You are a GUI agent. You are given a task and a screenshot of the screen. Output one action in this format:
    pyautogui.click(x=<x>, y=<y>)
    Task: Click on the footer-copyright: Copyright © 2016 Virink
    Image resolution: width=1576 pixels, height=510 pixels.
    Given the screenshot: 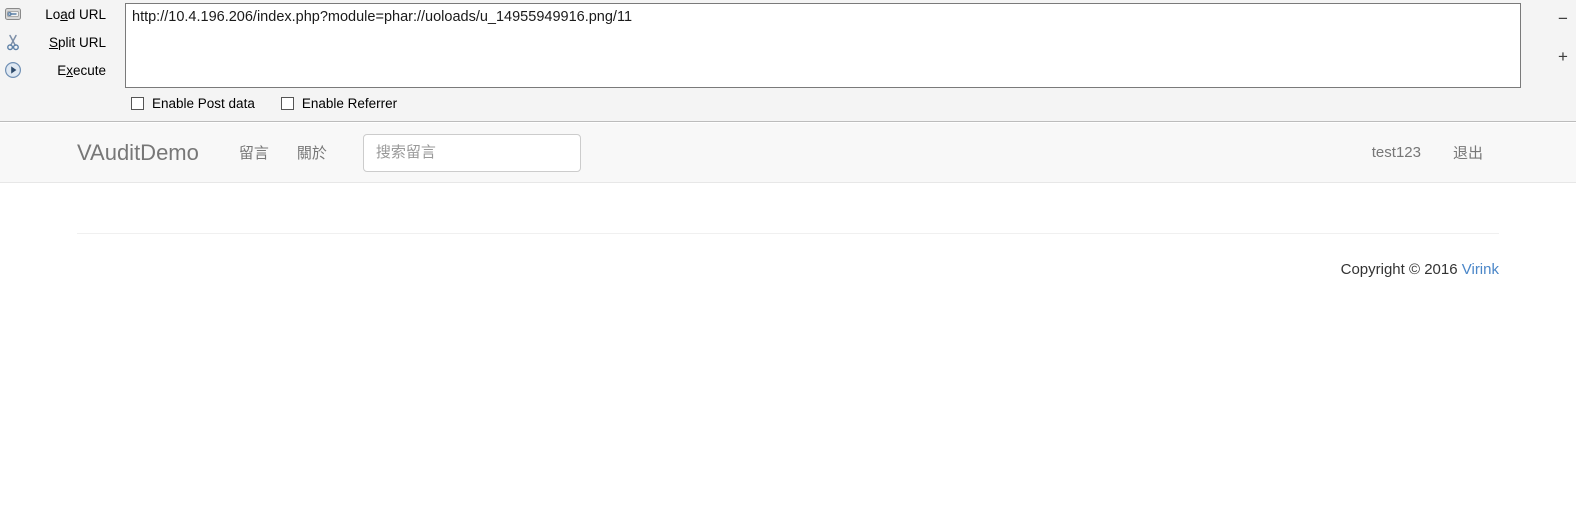 What is the action you would take?
    pyautogui.click(x=1420, y=269)
    